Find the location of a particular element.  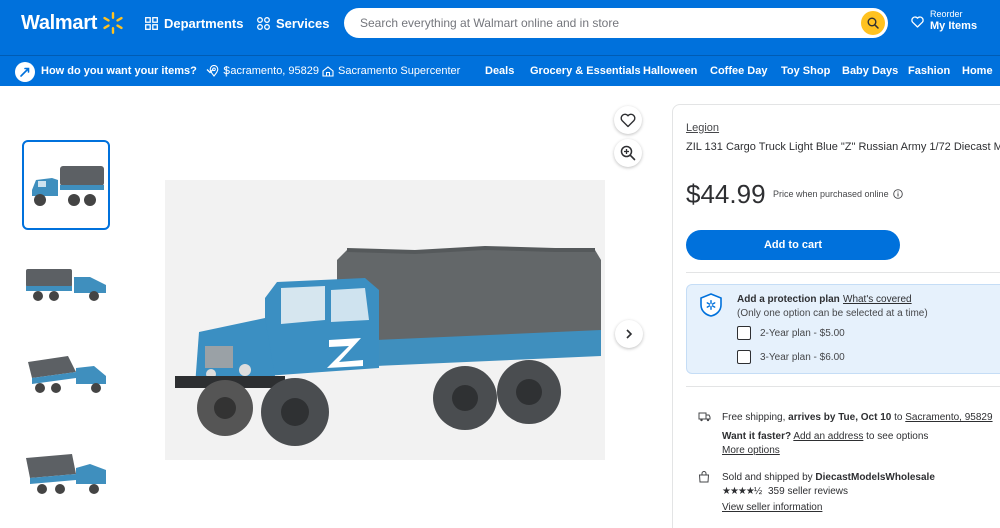

zoom-in-icon is located at coordinates (628, 153).